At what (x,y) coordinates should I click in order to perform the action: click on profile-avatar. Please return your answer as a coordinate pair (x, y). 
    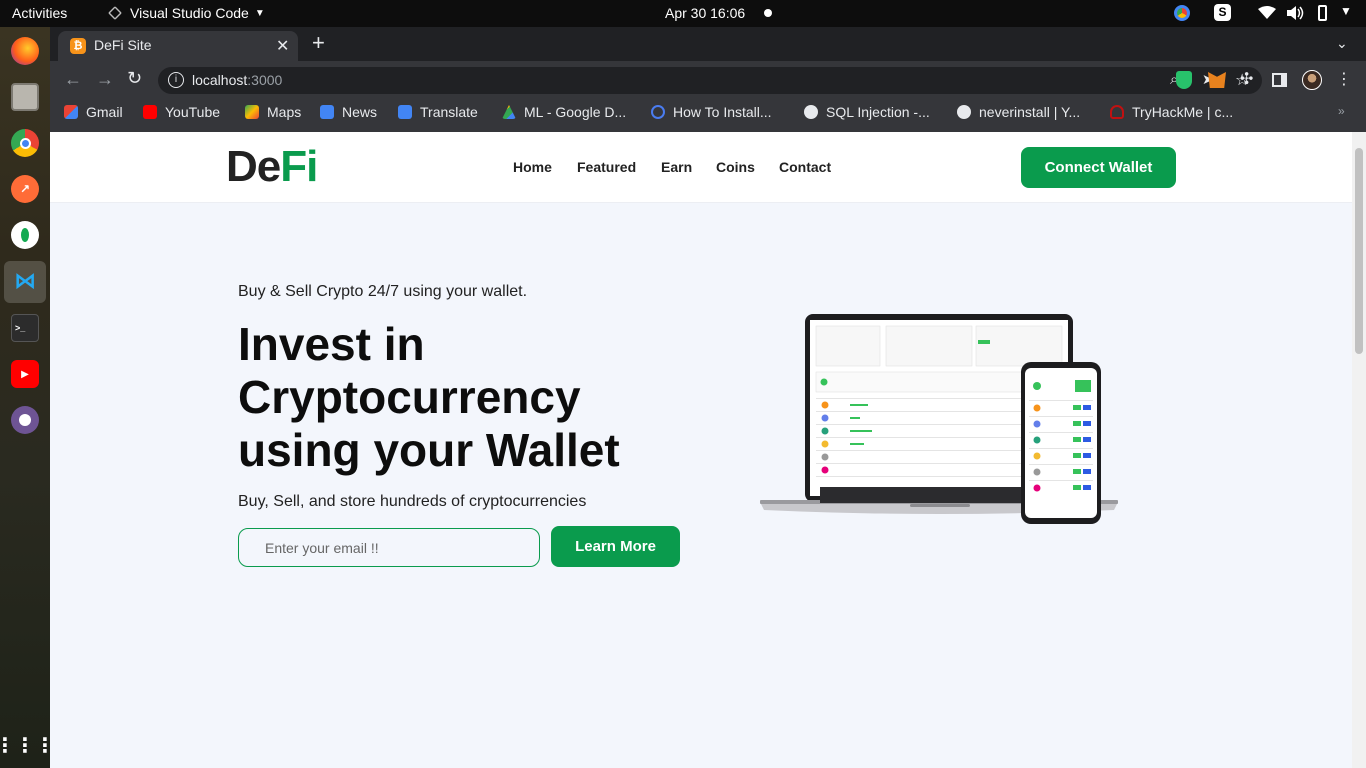
    Looking at the image, I should click on (1312, 80).